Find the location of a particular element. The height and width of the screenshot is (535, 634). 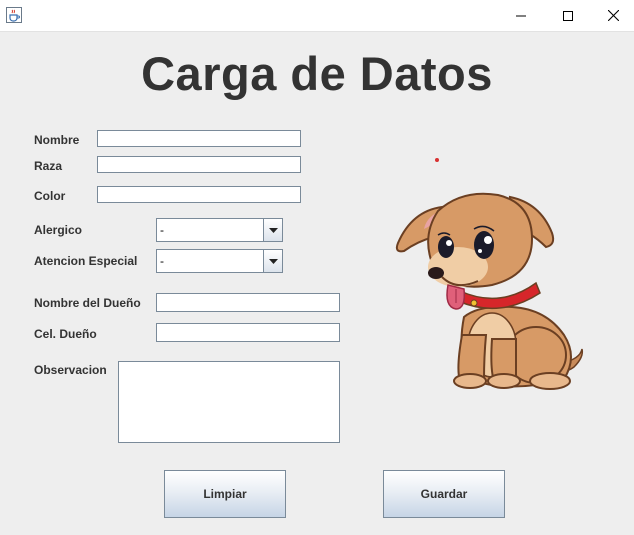

nombre-field is located at coordinates (199, 138).